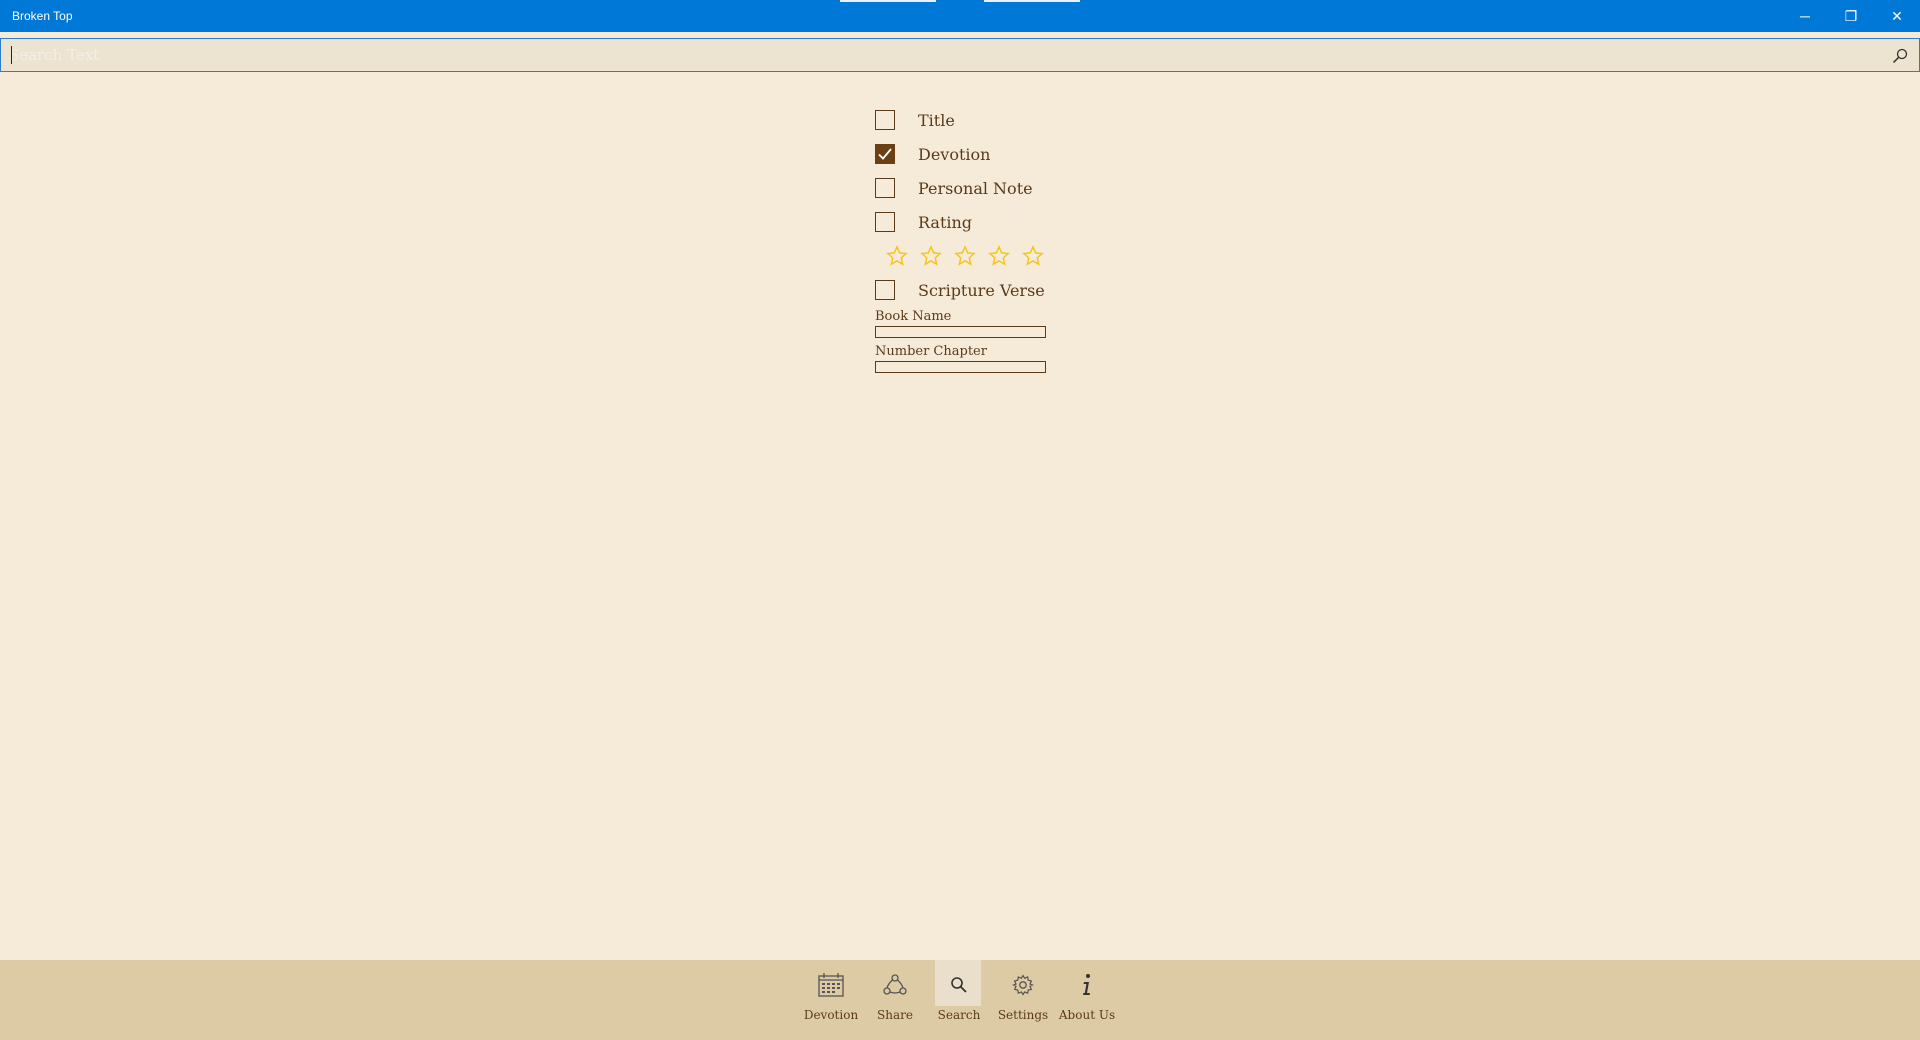 Image resolution: width=1920 pixels, height=1040 pixels. I want to click on calendar-icon, so click(831, 985).